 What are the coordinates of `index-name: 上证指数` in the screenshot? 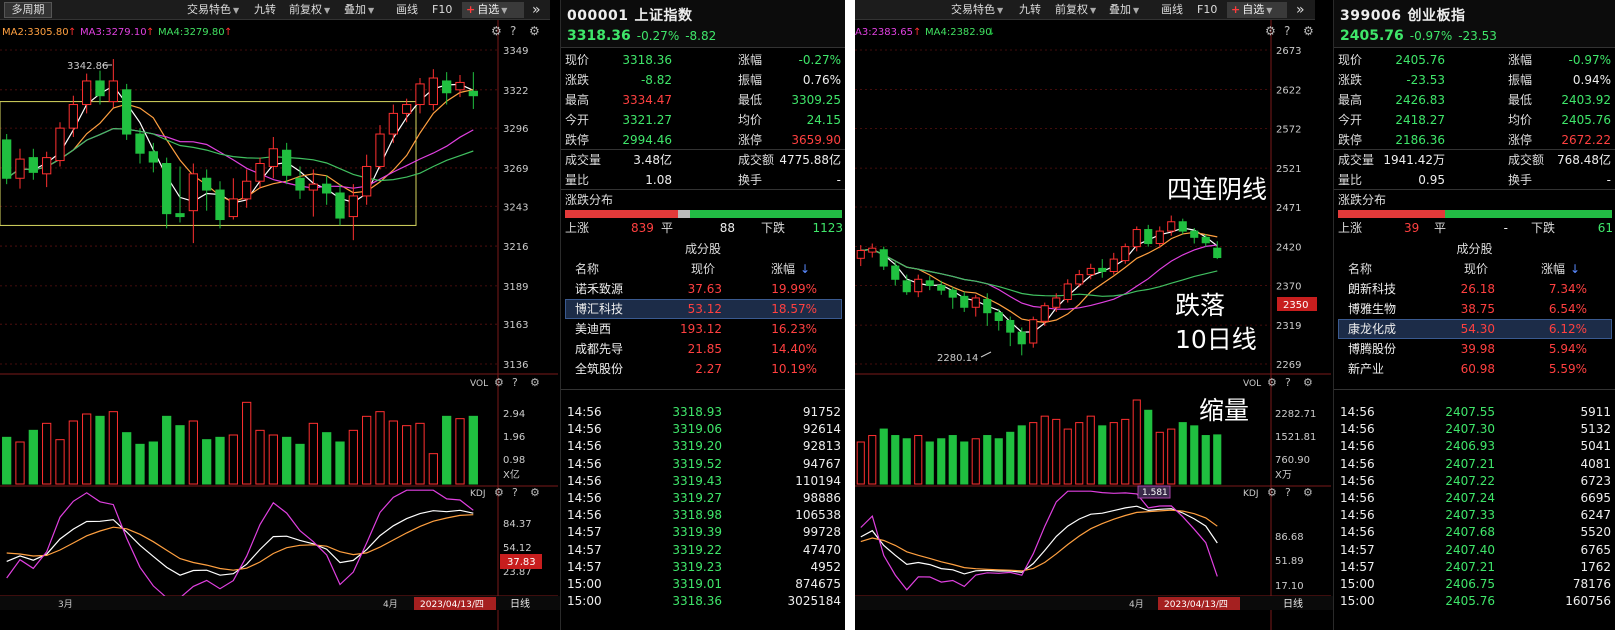 It's located at (663, 16).